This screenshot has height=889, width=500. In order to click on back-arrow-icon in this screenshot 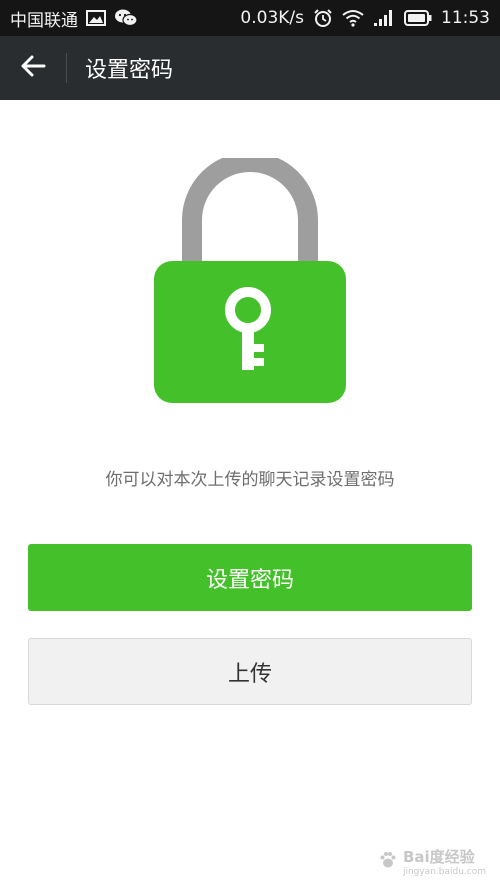, I will do `click(33, 68)`.